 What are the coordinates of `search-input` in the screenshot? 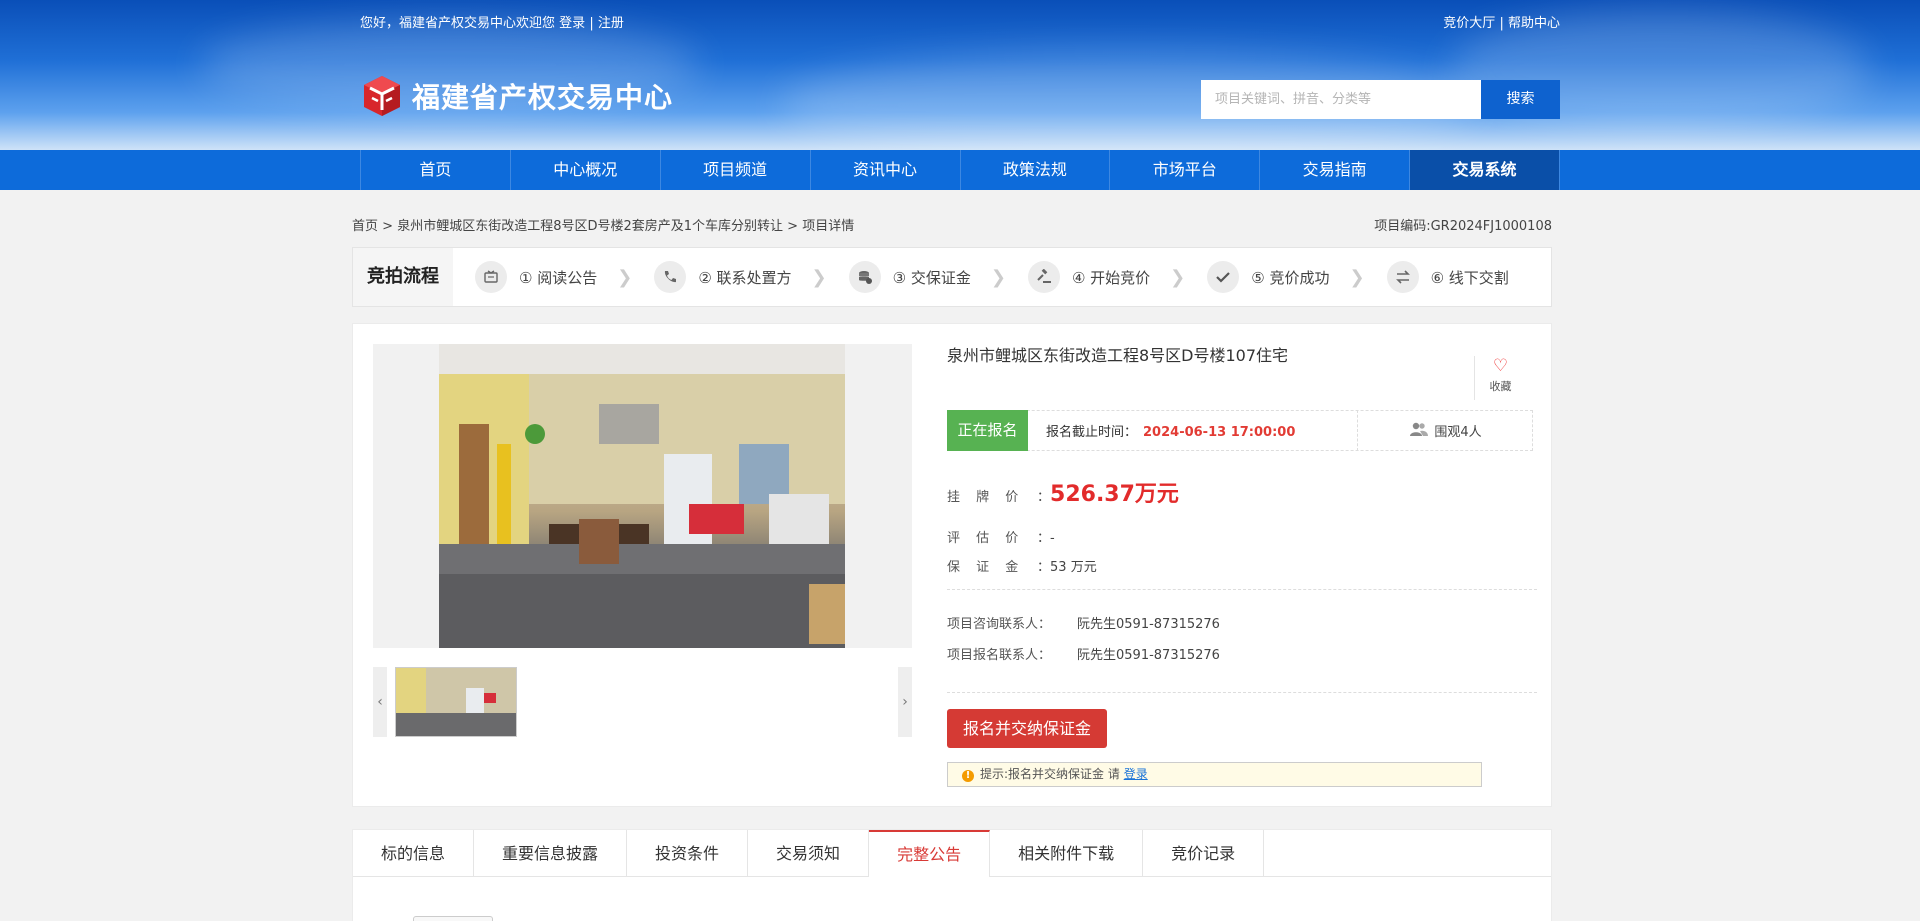 It's located at (1341, 99).